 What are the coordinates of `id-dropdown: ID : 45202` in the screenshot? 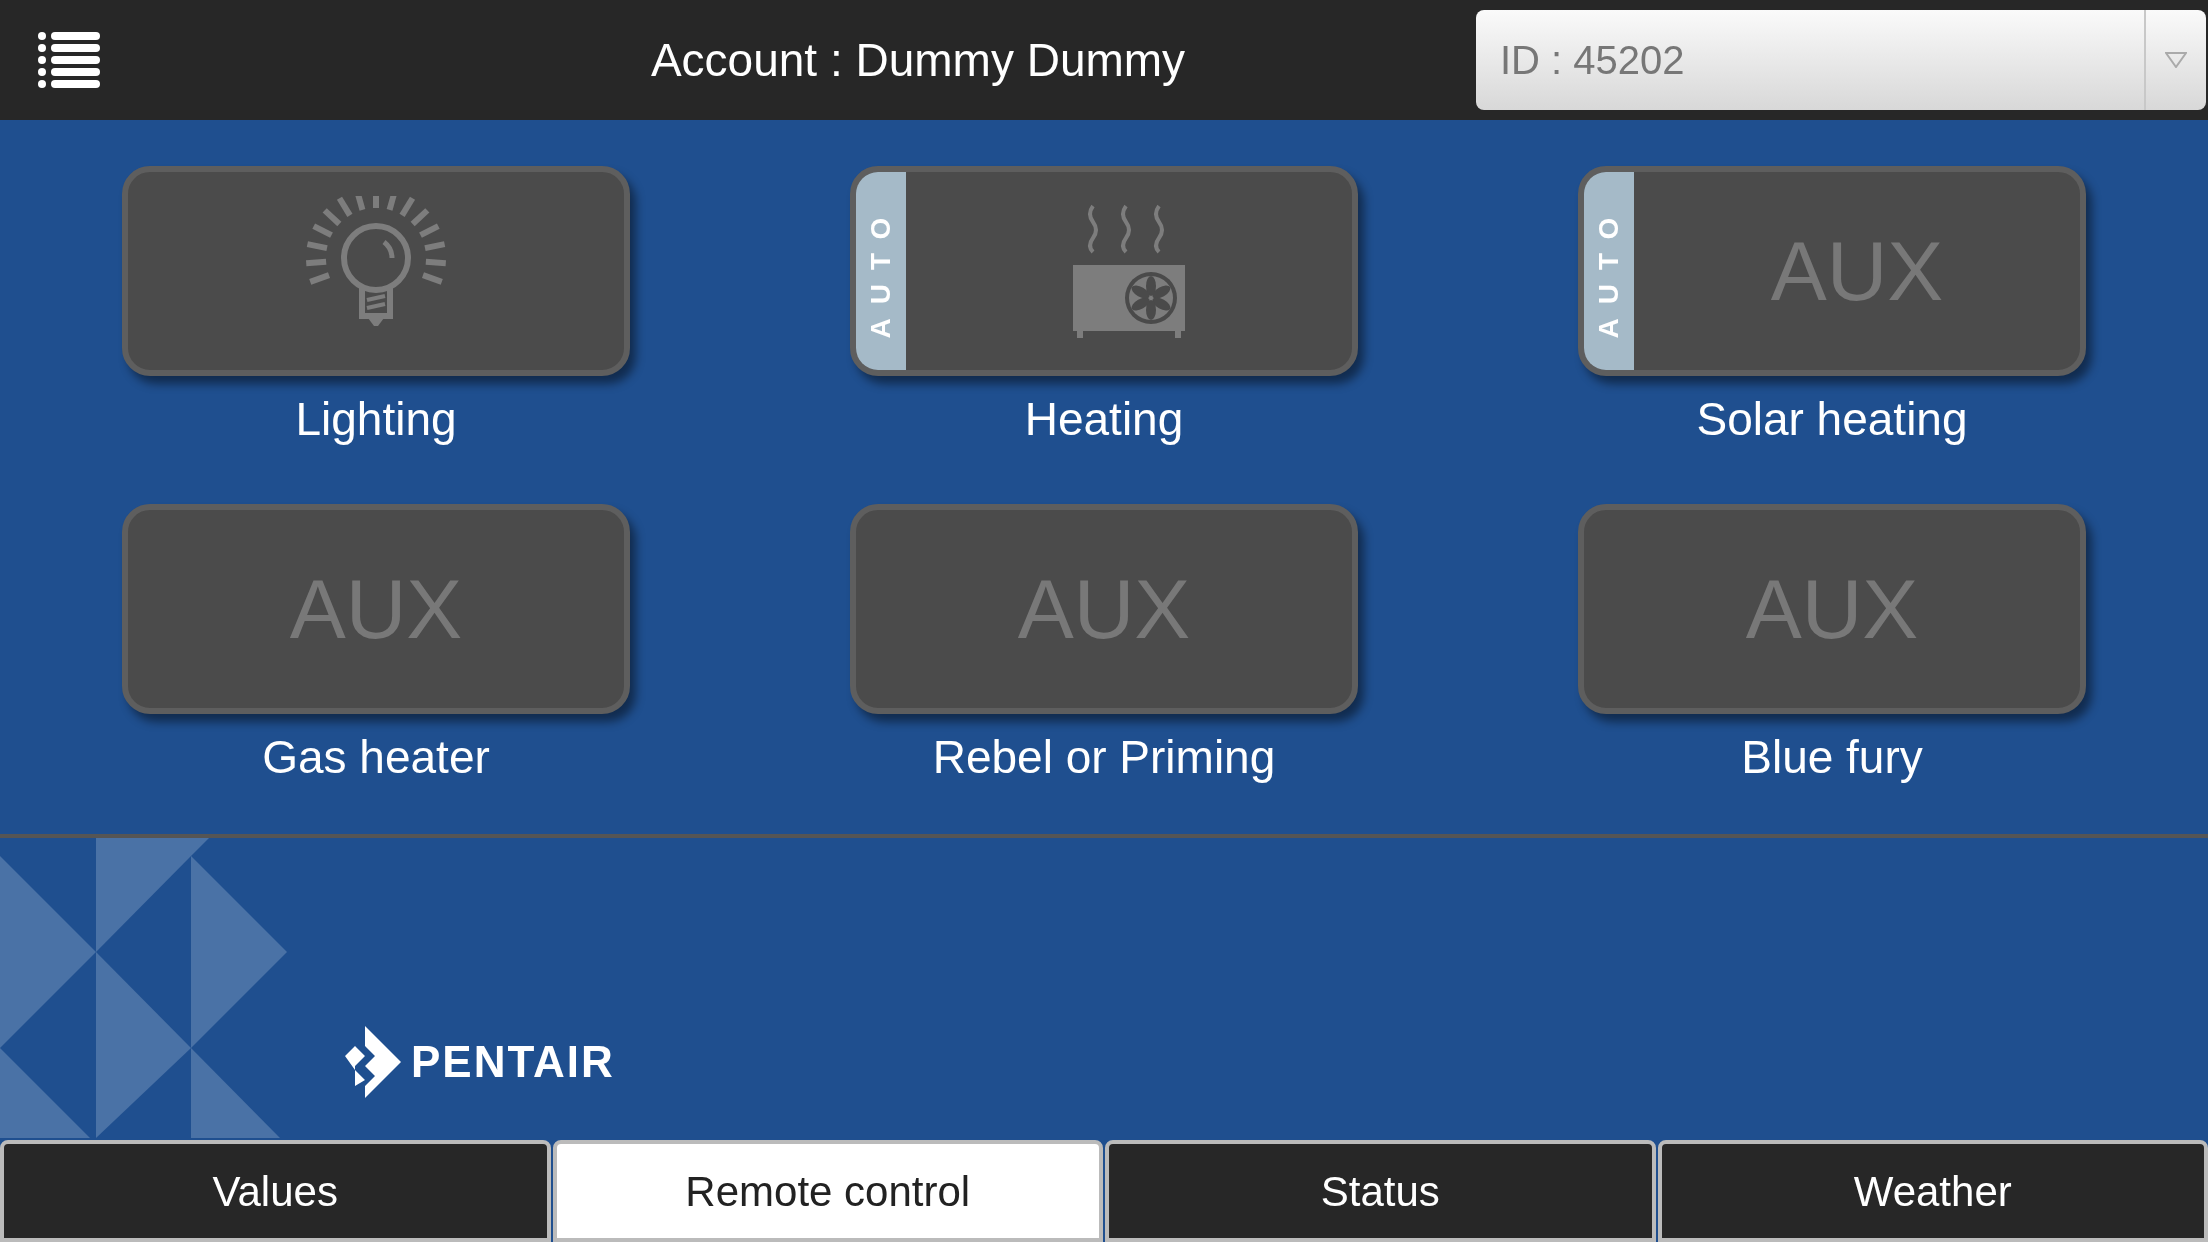 It's located at (1841, 60).